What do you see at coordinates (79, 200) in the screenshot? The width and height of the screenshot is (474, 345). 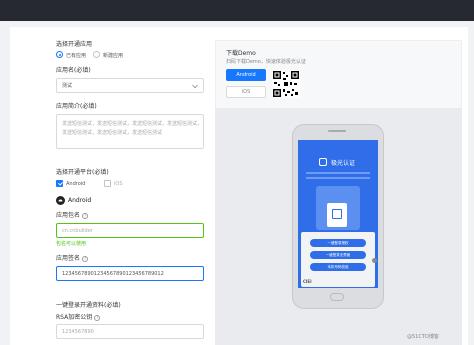 I see `platform-tab-android: Android` at bounding box center [79, 200].